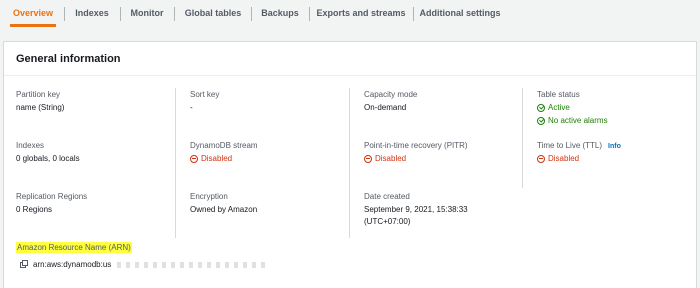 The width and height of the screenshot is (700, 288). I want to click on ttl-value: Disabled, so click(564, 158).